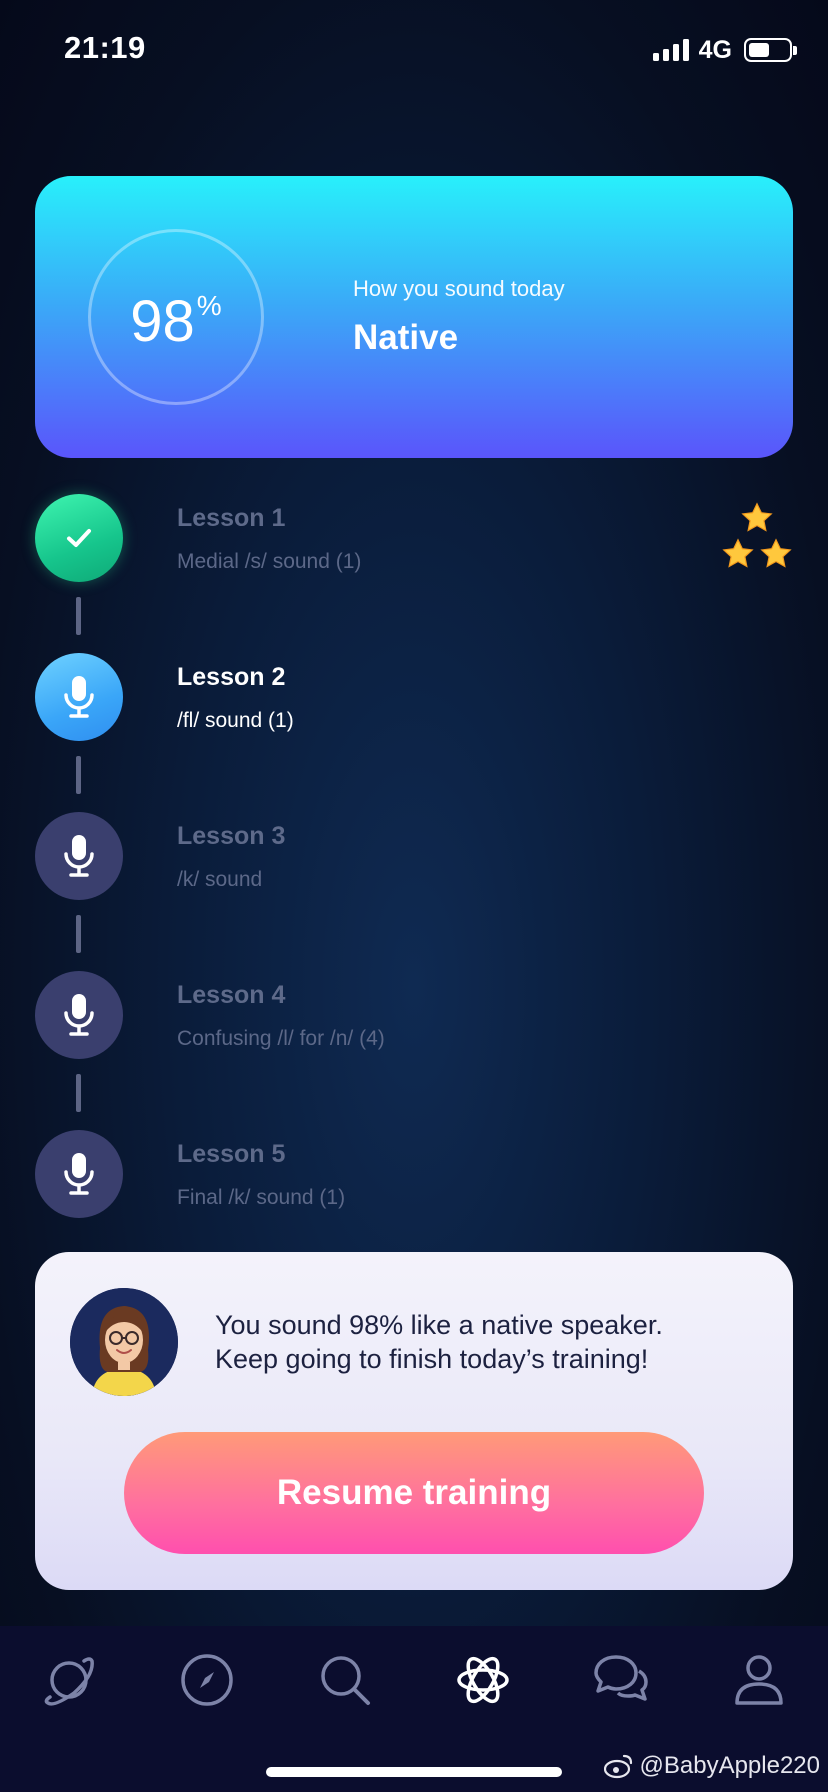 The height and width of the screenshot is (1792, 828). I want to click on cellular-signal-icon, so click(670, 50).